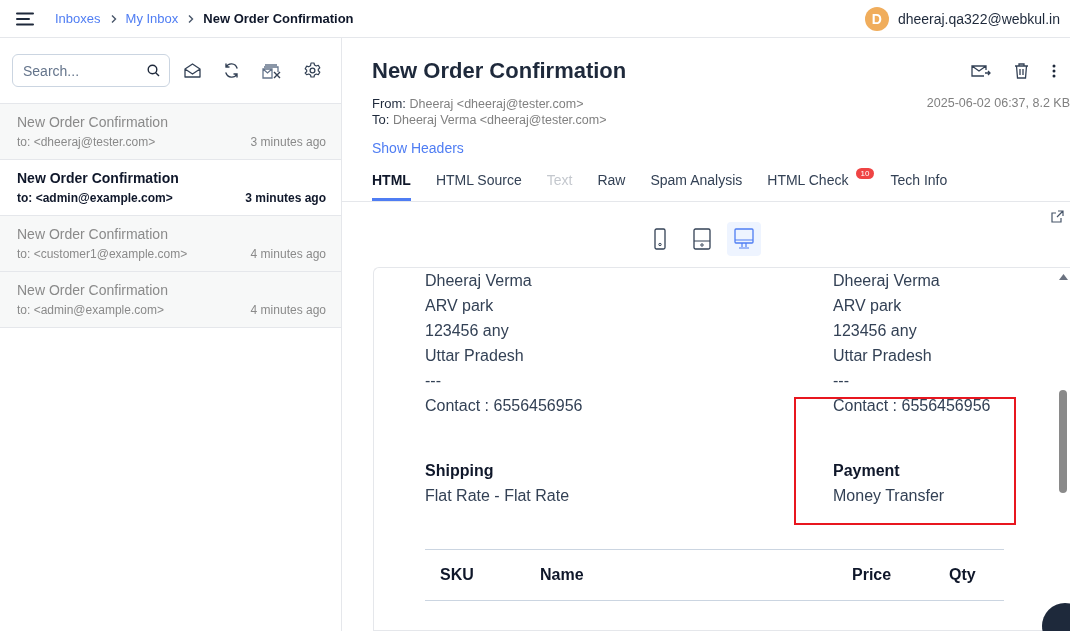  I want to click on section-value: Flat Rate - Flat Rate, so click(498, 496).